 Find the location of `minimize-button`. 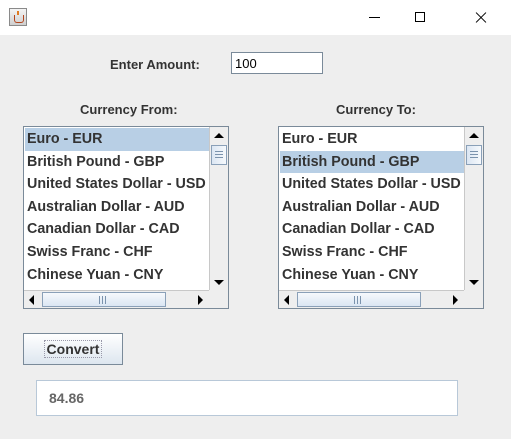

minimize-button is located at coordinates (375, 17).